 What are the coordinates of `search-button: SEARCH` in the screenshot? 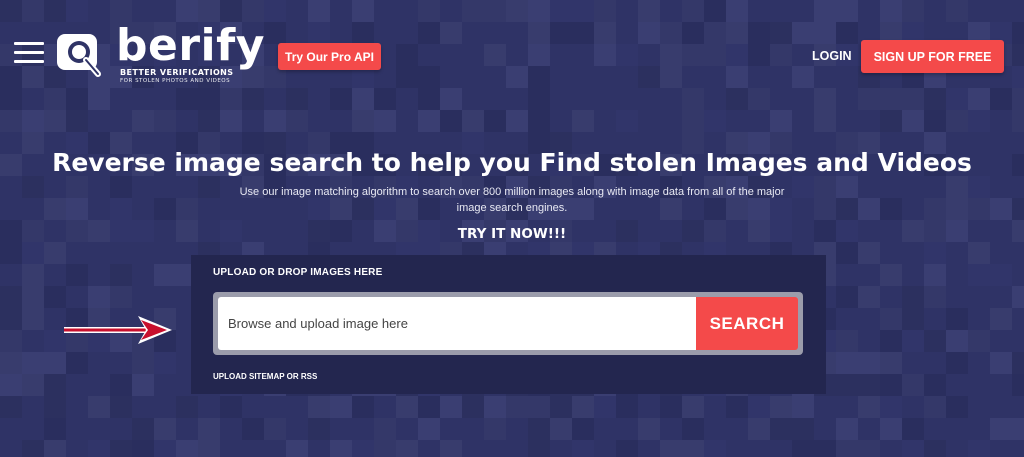 It's located at (747, 323).